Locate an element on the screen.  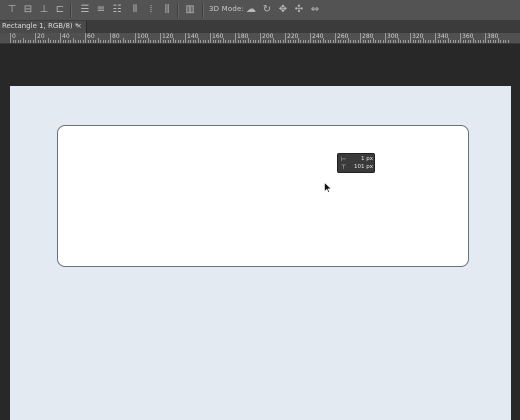
height-icon: ⊤ is located at coordinates (344, 167).